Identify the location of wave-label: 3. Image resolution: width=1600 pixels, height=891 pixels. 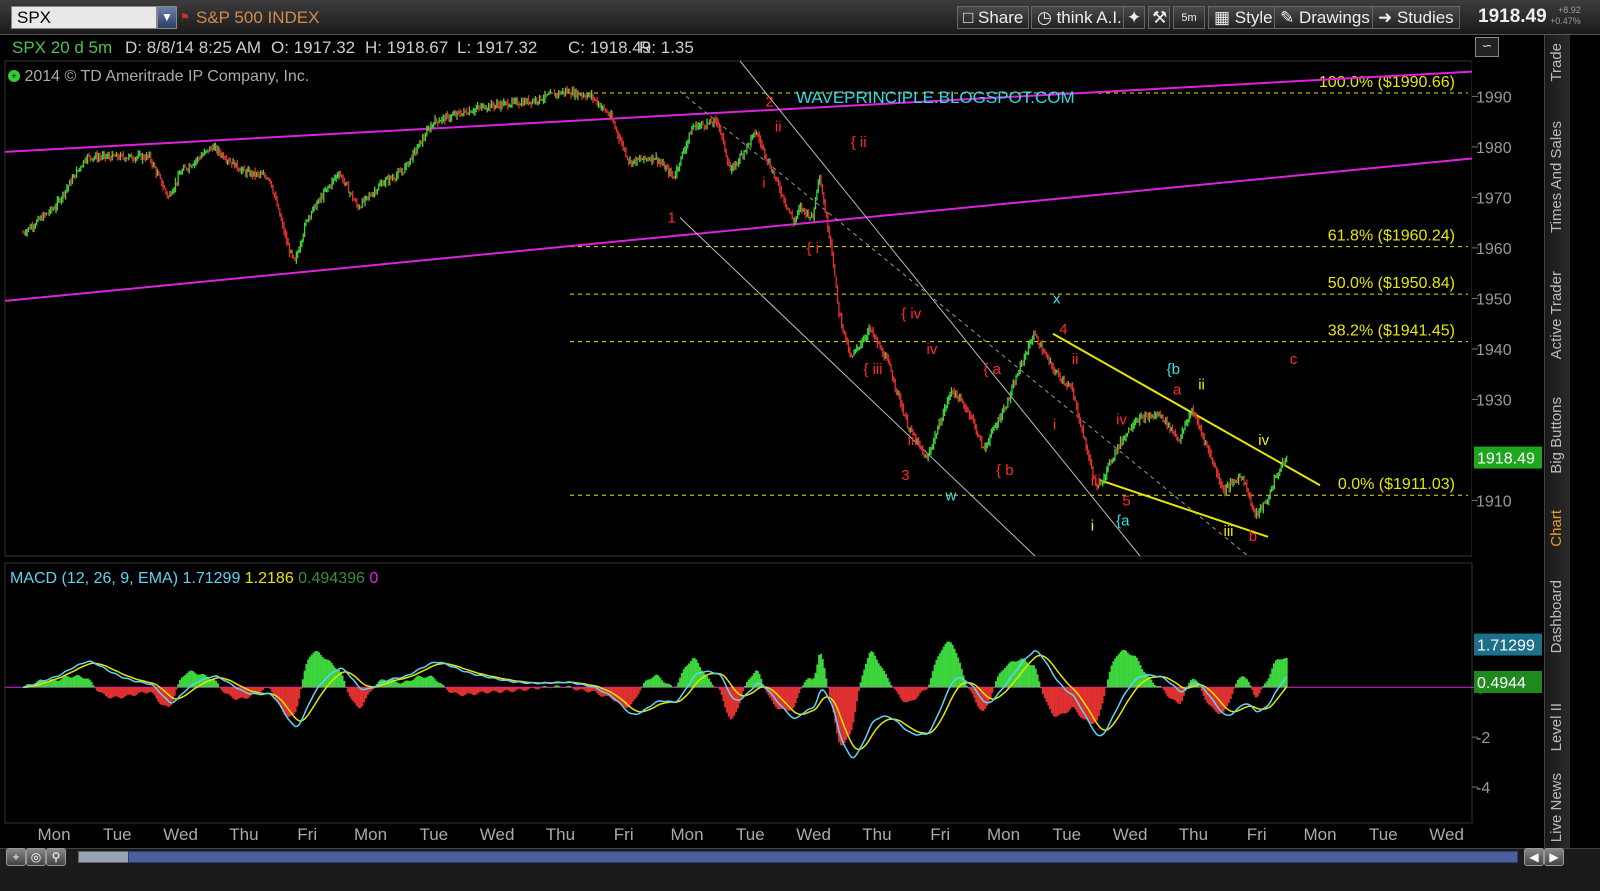
(905, 475).